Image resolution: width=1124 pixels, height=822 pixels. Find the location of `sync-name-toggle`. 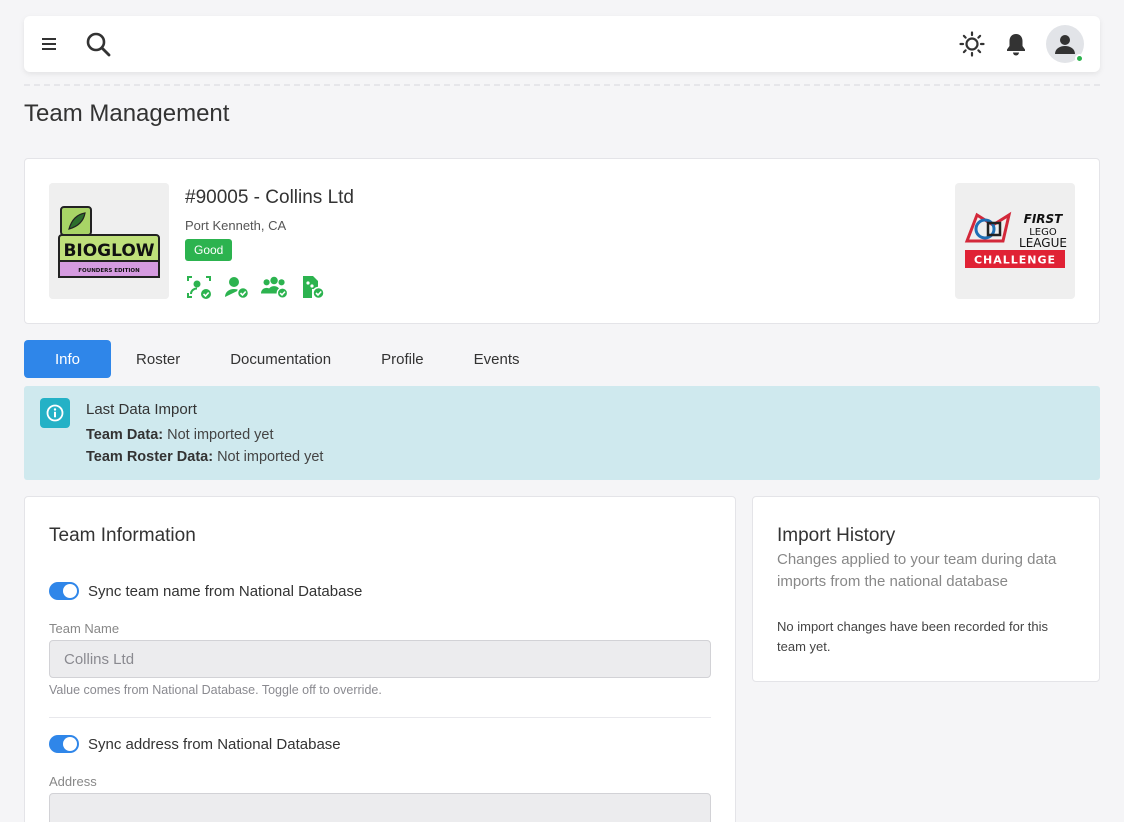

sync-name-toggle is located at coordinates (64, 591).